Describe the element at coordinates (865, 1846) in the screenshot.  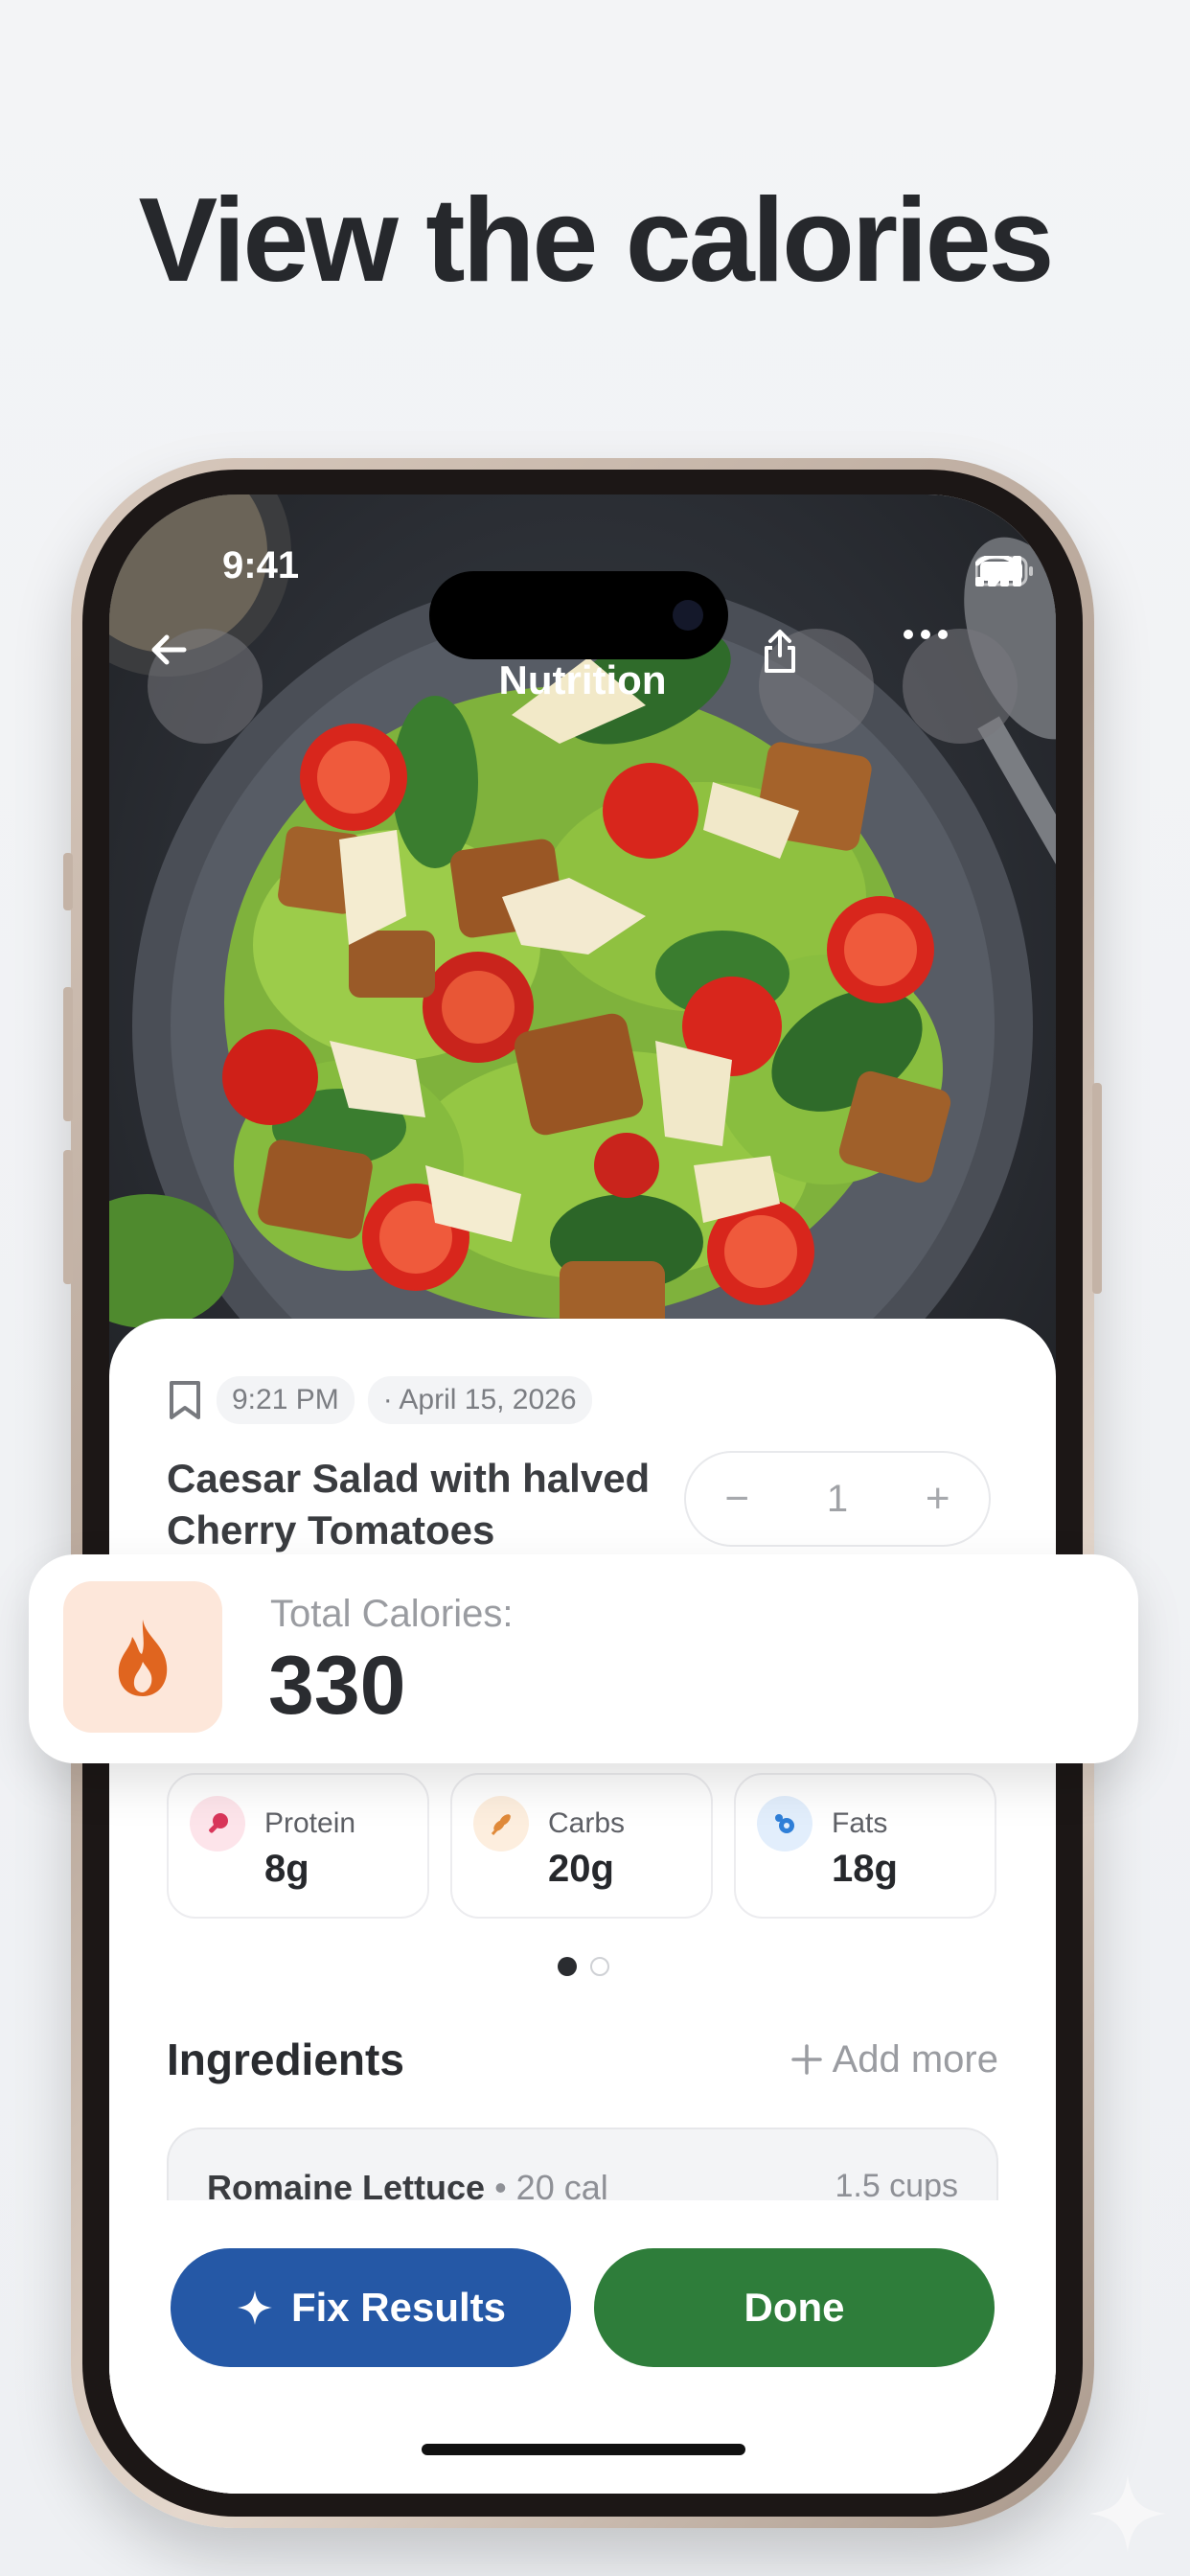
I see `macro-card-fats: Fats 18g` at that location.